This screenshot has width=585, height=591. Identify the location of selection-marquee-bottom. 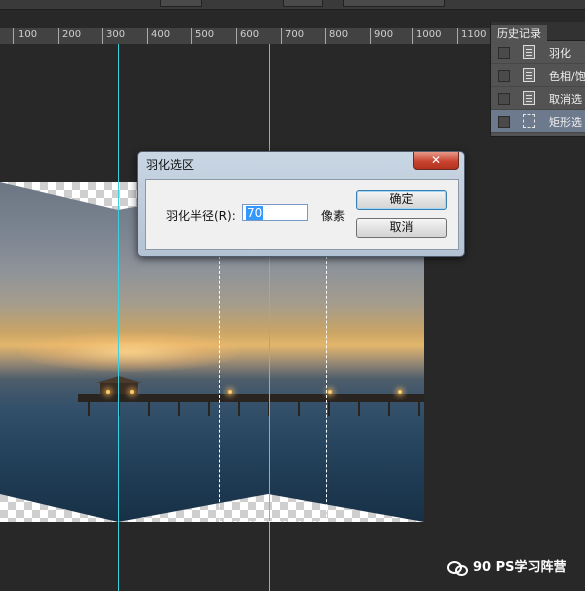
(272, 521).